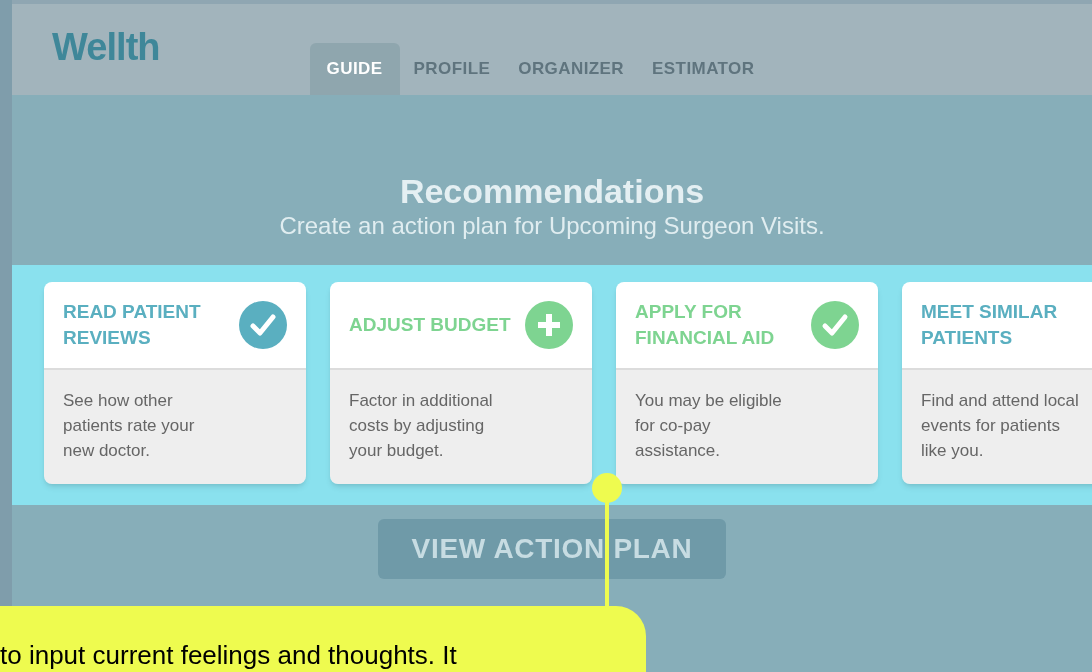  I want to click on card-description: You may be eligible for co-pay assistance., so click(709, 426).